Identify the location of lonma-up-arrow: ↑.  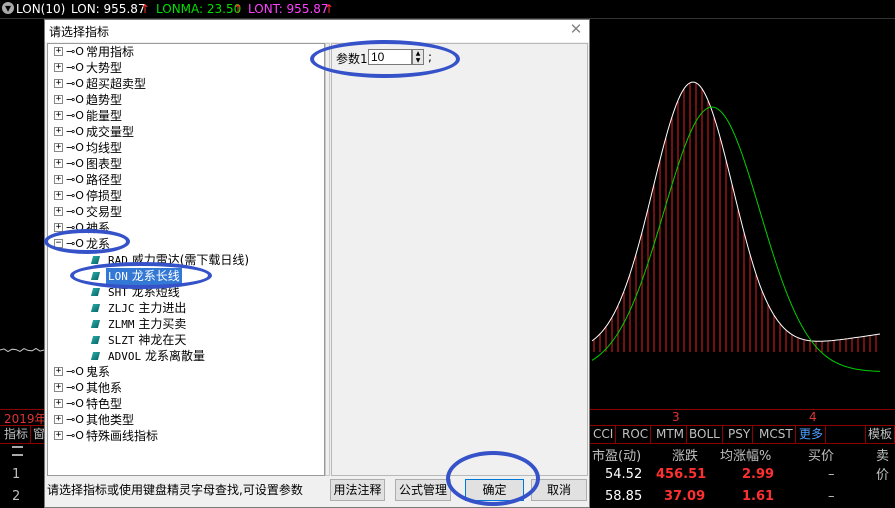
(238, 9).